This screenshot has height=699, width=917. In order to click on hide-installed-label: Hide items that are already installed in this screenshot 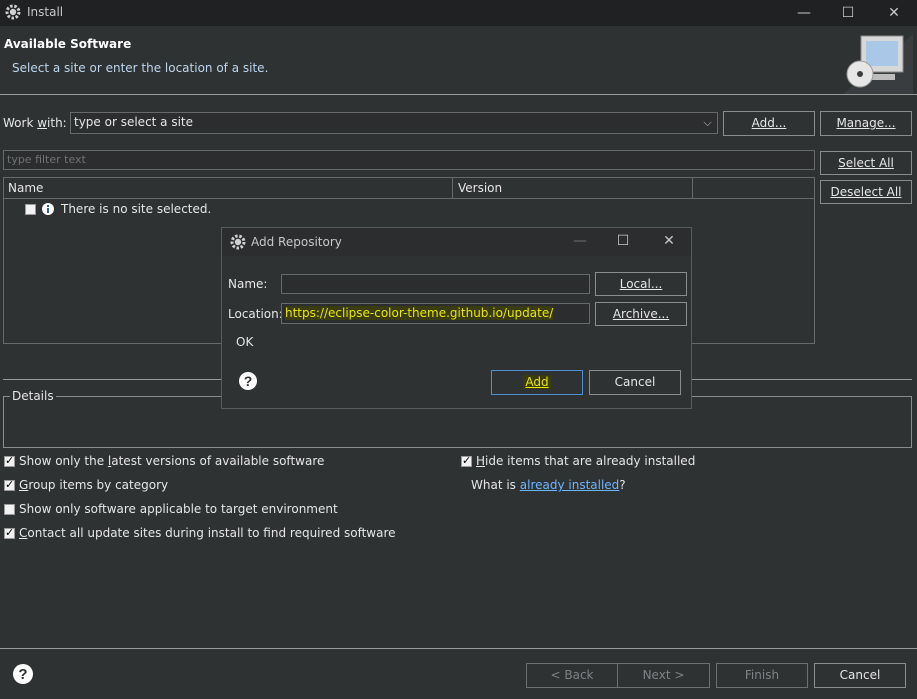, I will do `click(586, 461)`.